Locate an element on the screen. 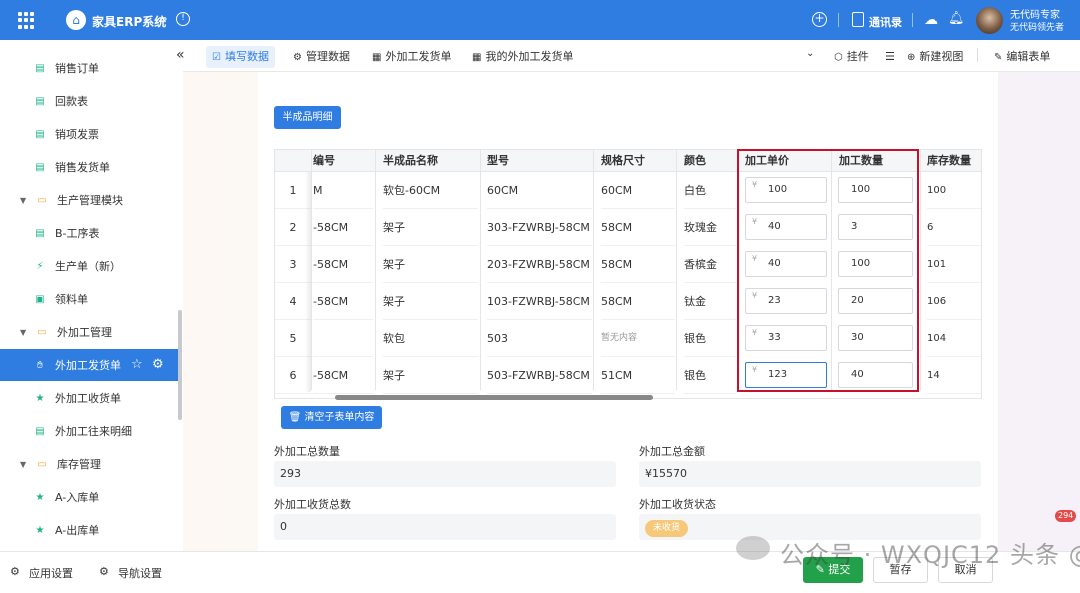  add-icon: + is located at coordinates (819, 19).